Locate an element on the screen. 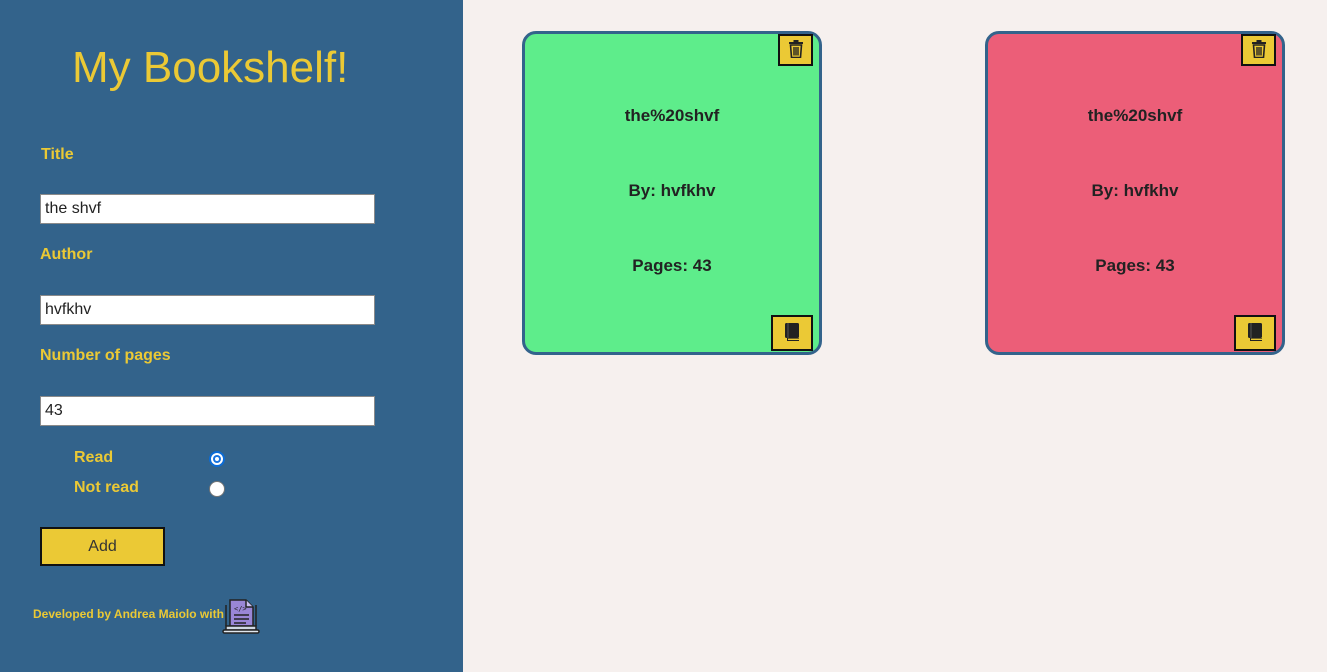 The width and height of the screenshot is (1327, 672). laptop-code-icon: </> is located at coordinates (241, 619).